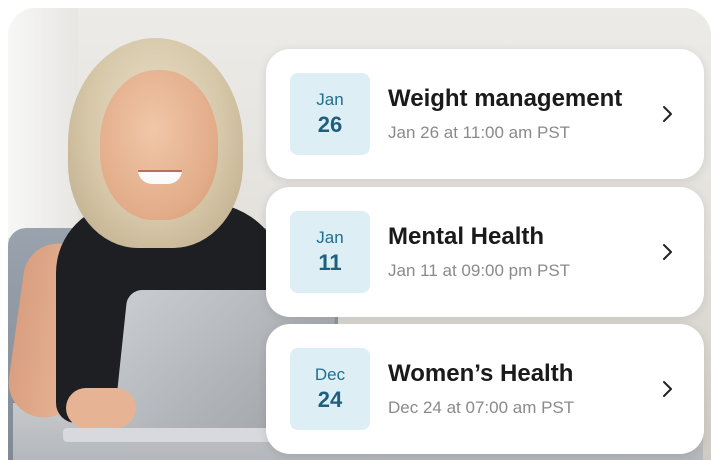  Describe the element at coordinates (505, 98) in the screenshot. I see `event-title: Weight management` at that location.